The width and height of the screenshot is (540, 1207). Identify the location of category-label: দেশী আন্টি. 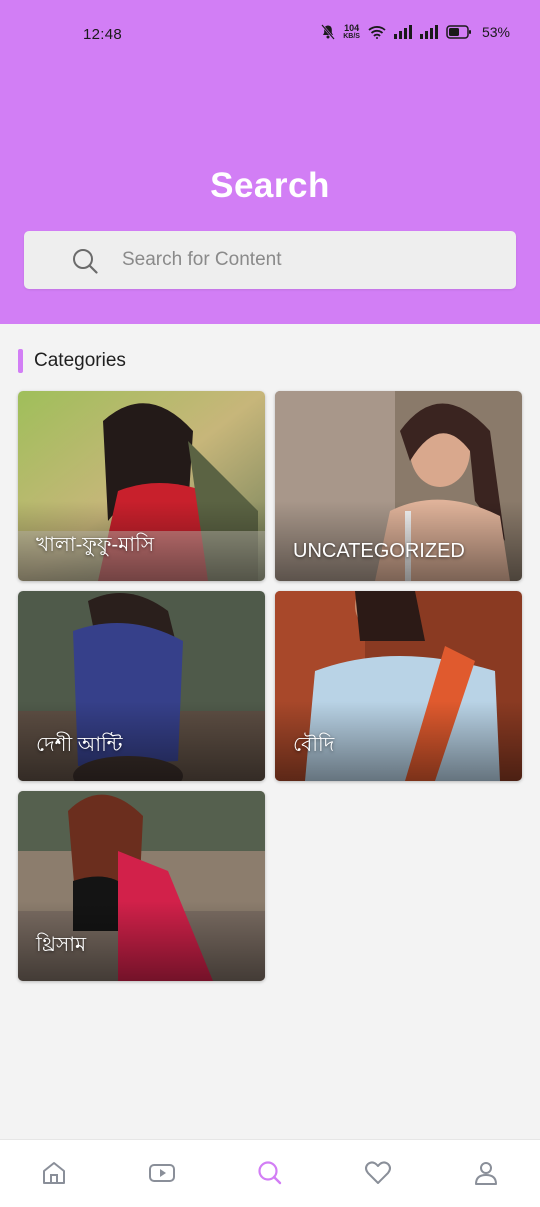
(79, 745).